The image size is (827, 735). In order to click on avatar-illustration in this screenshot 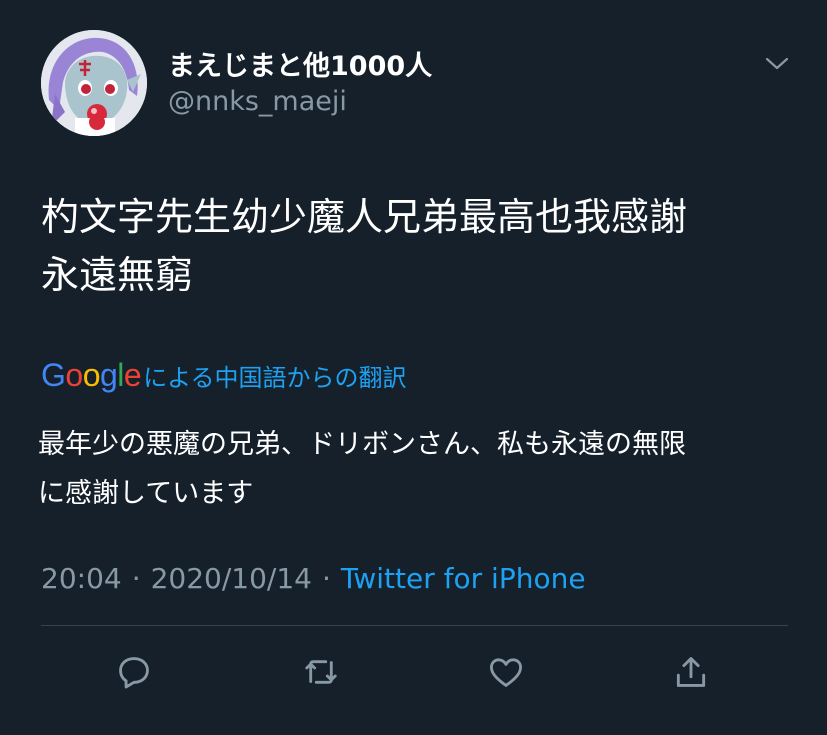, I will do `click(94, 83)`.